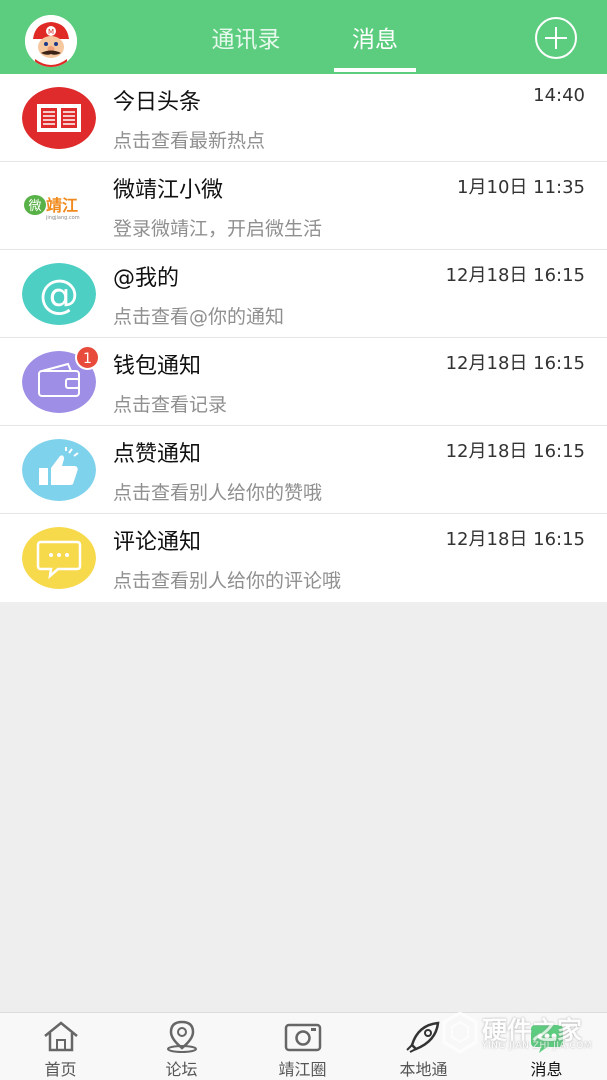 The height and width of the screenshot is (1080, 607). I want to click on message-title: 今日头条, so click(157, 102).